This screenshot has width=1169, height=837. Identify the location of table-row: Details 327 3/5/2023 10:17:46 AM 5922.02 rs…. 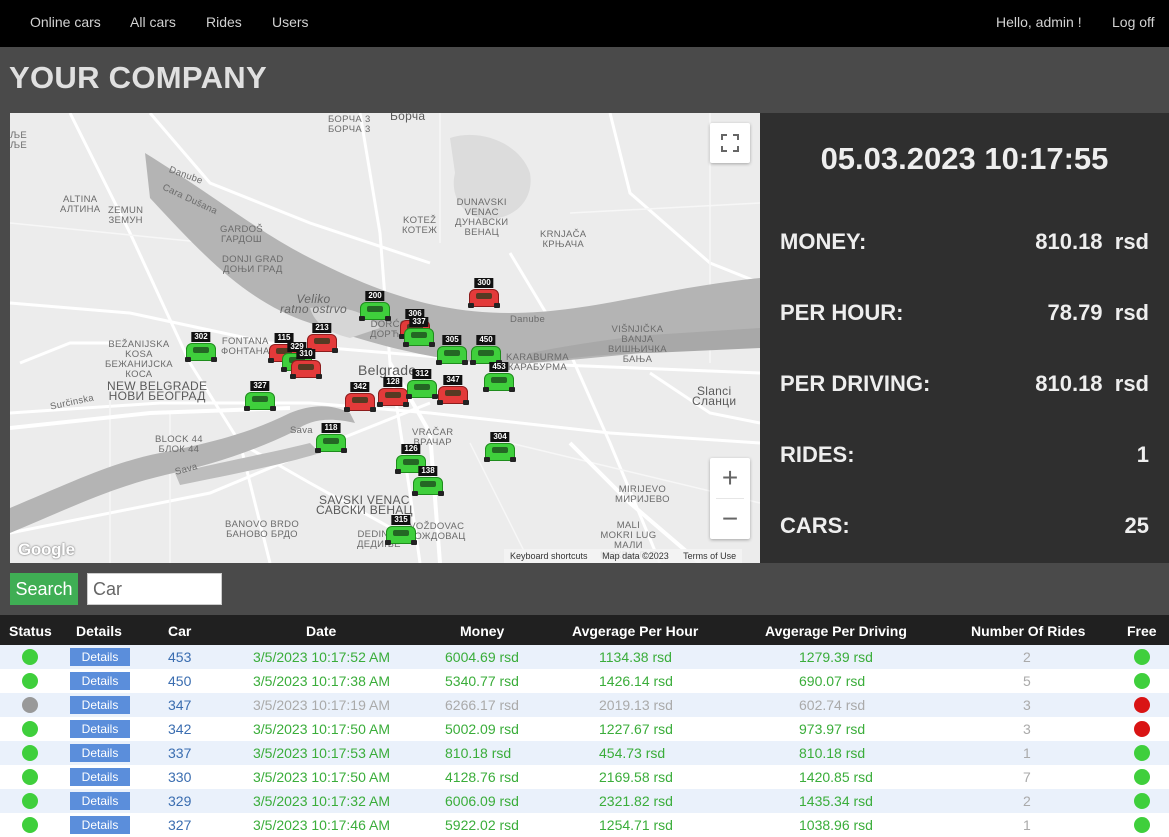
(584, 825).